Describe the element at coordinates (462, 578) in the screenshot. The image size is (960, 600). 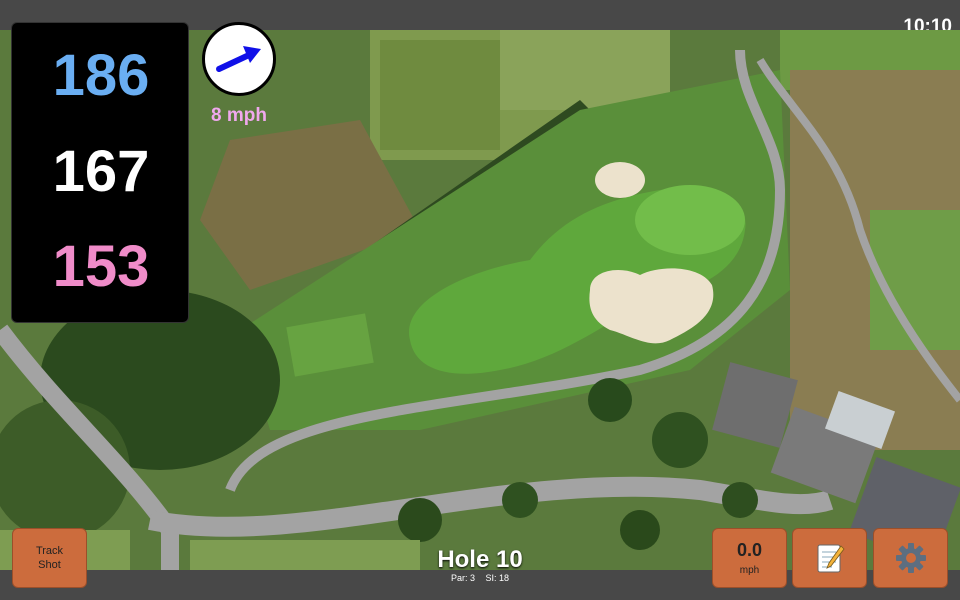
I see `hole-par: Par: 3` at that location.